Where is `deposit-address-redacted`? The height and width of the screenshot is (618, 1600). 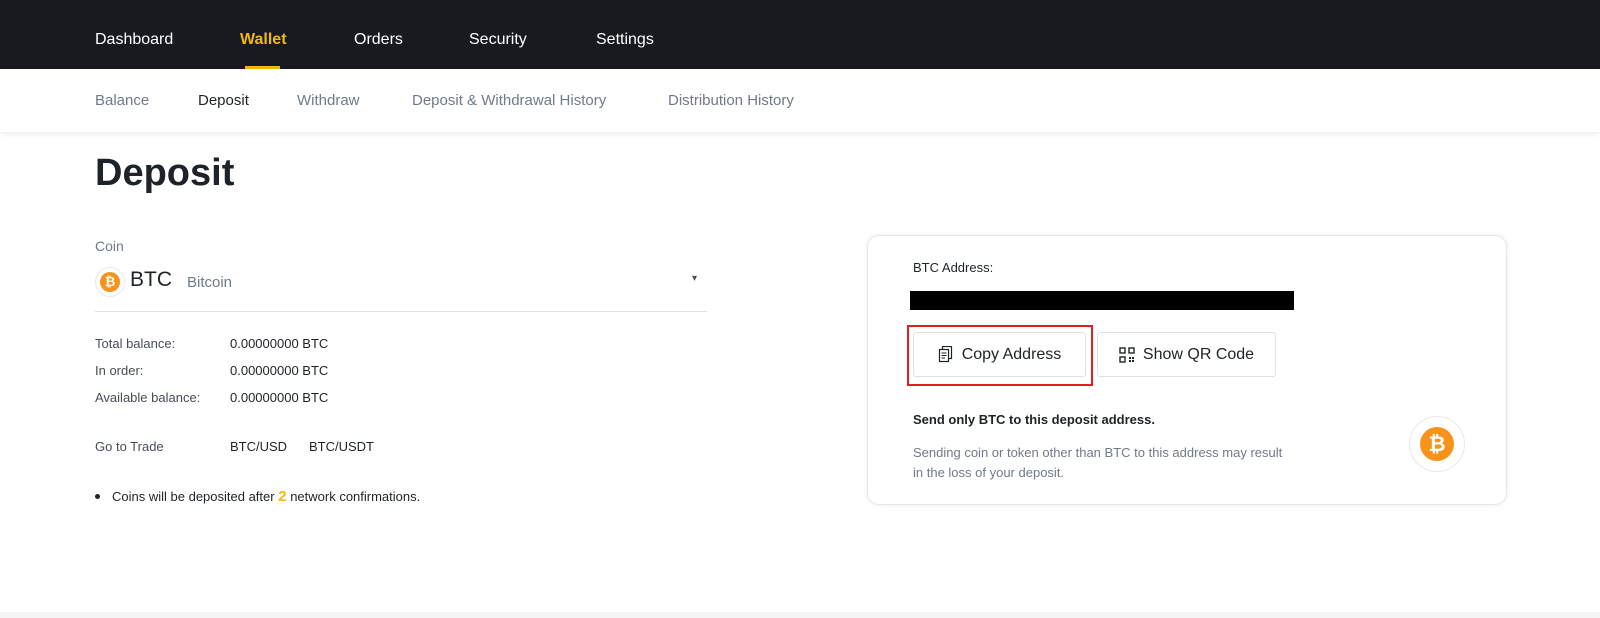
deposit-address-redacted is located at coordinates (1102, 300).